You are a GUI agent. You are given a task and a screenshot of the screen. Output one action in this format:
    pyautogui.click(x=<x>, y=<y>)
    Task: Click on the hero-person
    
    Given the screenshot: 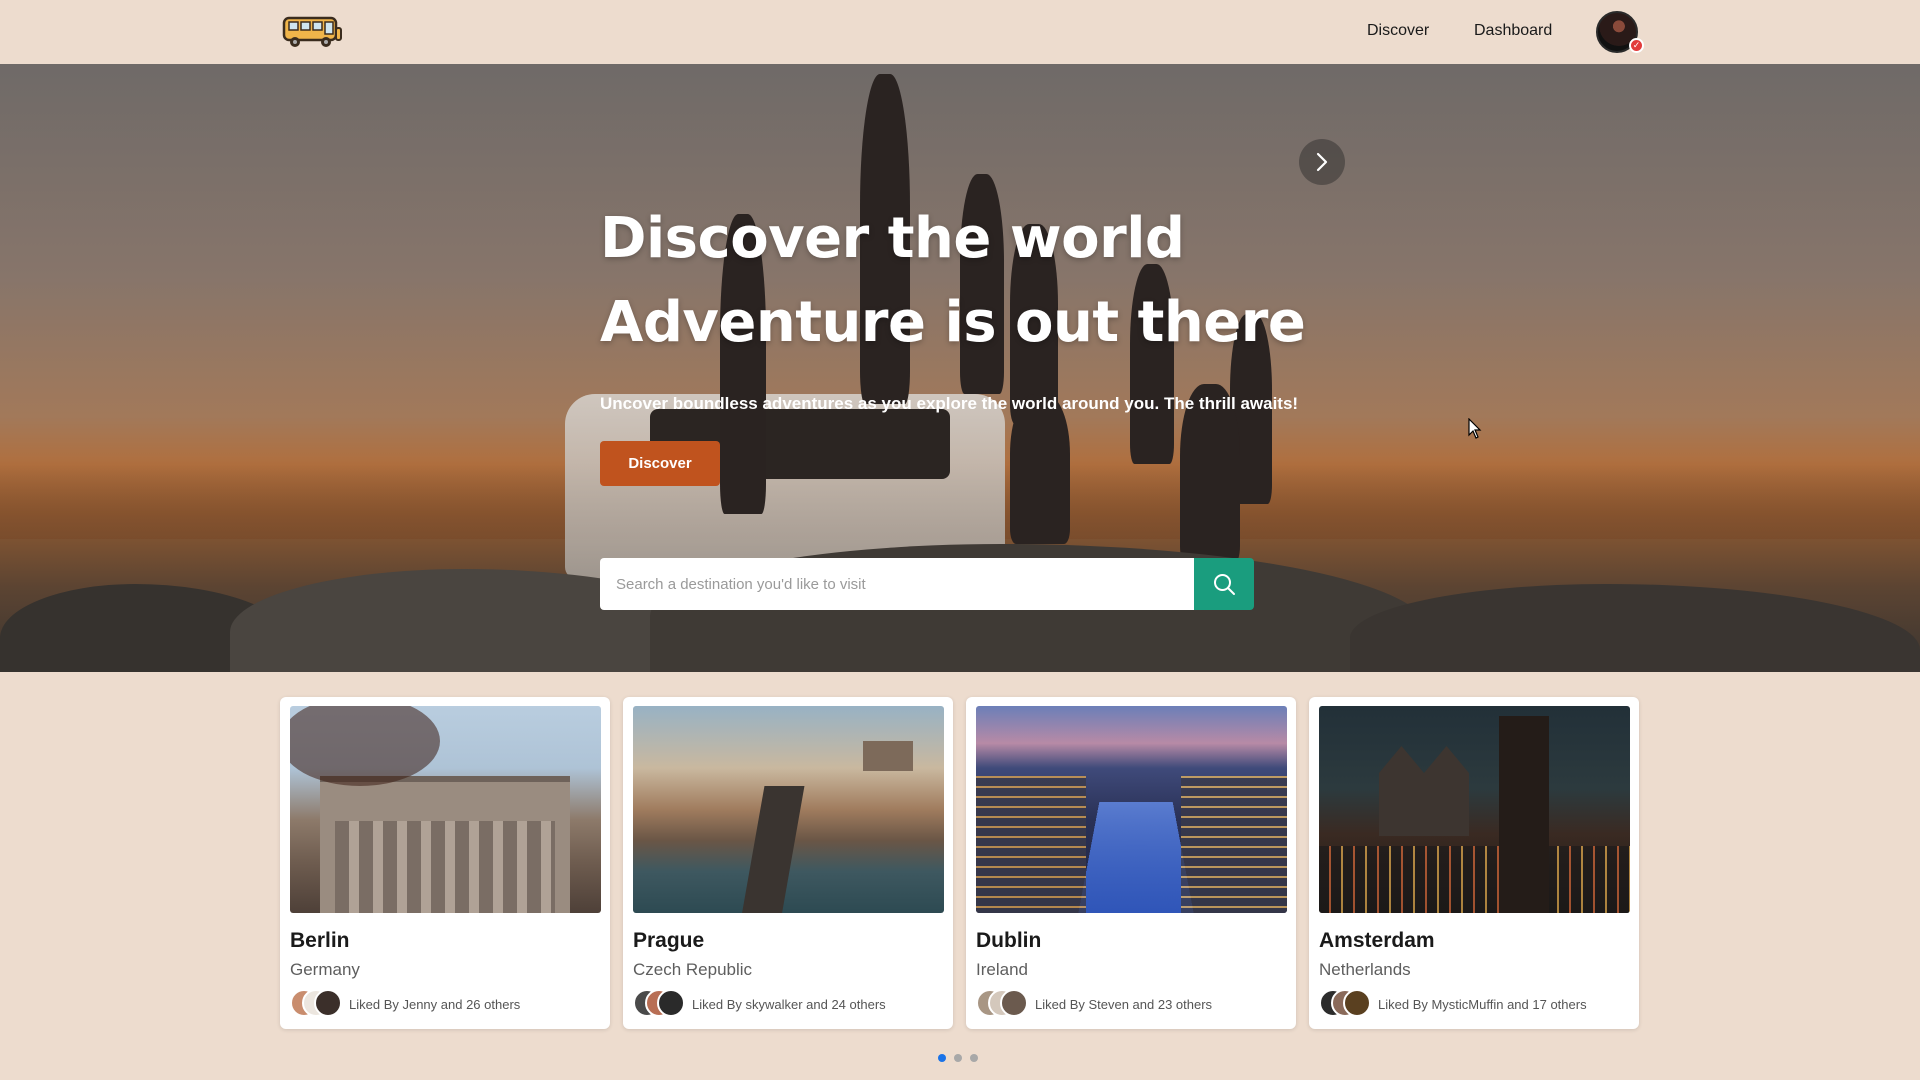 What is the action you would take?
    pyautogui.click(x=1040, y=469)
    